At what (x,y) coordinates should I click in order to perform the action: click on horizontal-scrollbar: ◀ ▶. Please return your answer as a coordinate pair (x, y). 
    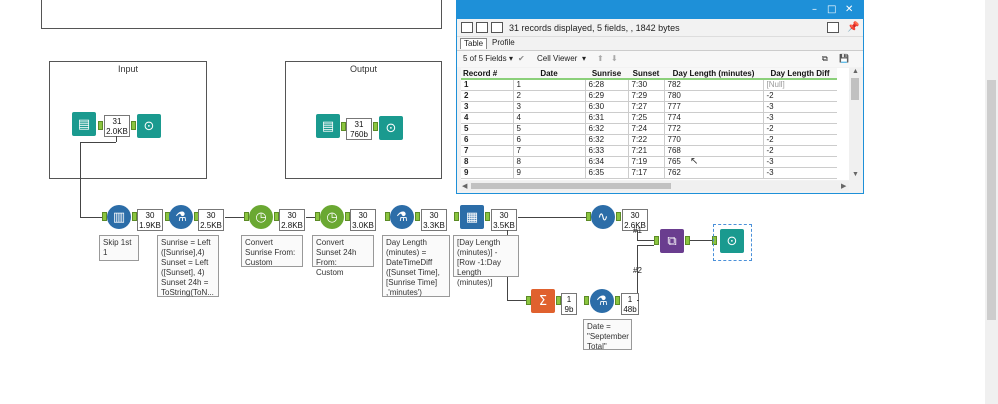
    Looking at the image, I should click on (655, 186).